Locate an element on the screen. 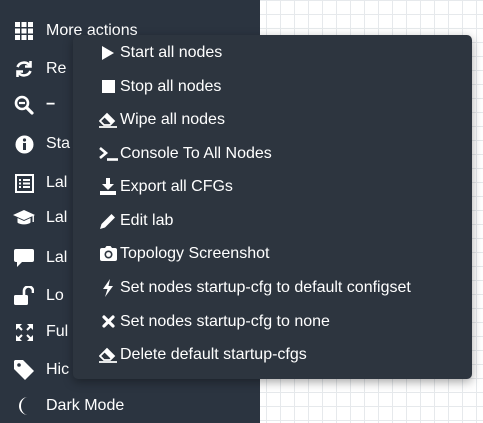  play-icon is located at coordinates (108, 52).